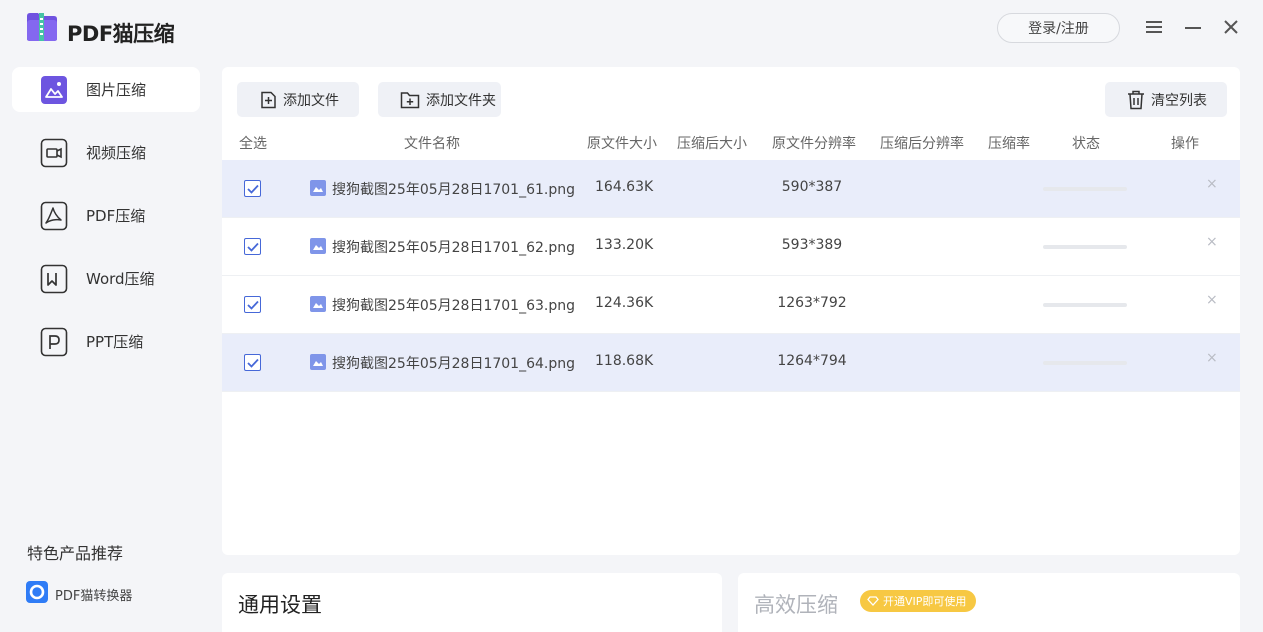 This screenshot has width=1263, height=632. What do you see at coordinates (472, 602) in the screenshot?
I see `general-settings-panel: 通用设置` at bounding box center [472, 602].